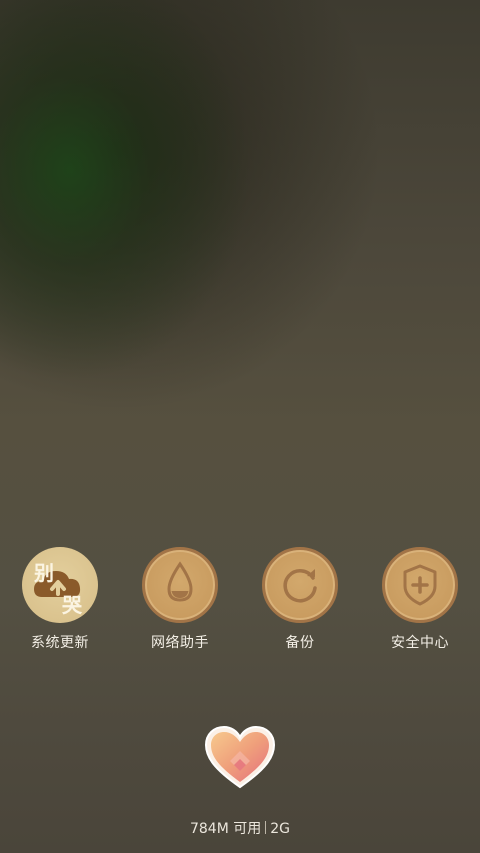 The width and height of the screenshot is (480, 853). I want to click on memory-status: 784M 可用 2G, so click(240, 828).